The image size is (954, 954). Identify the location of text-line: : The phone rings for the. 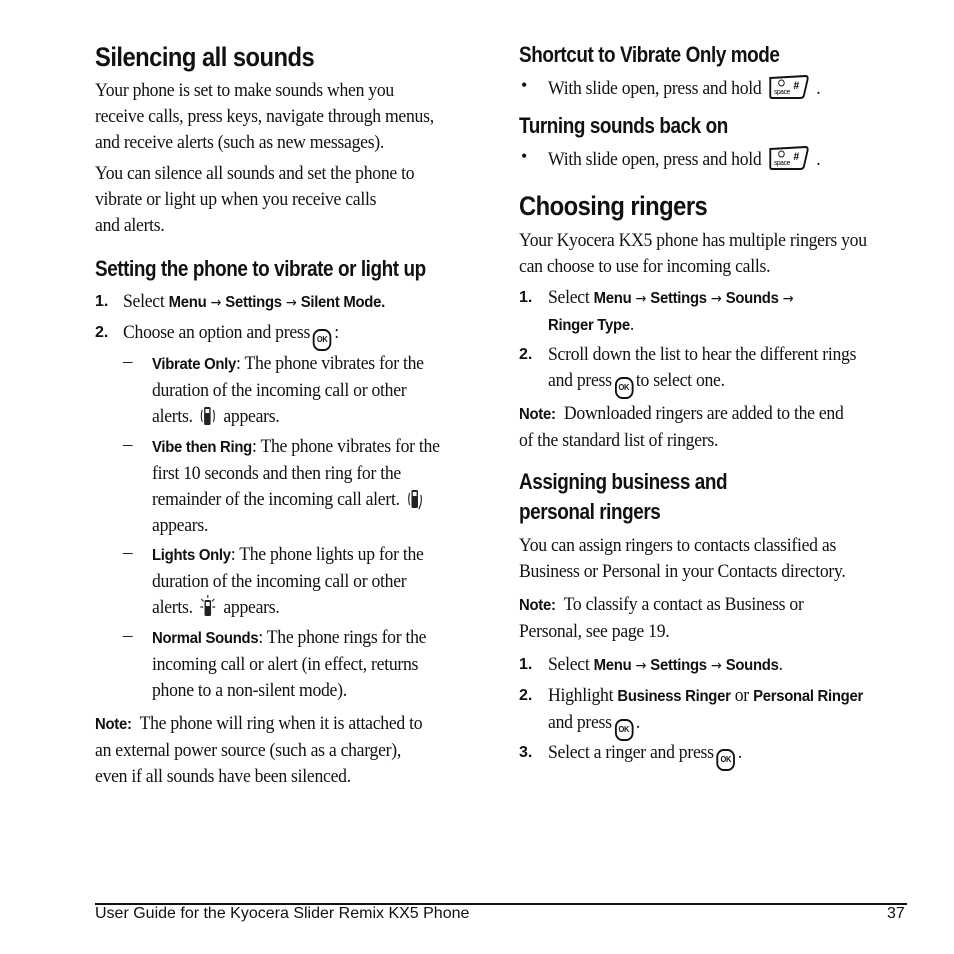
(342, 637).